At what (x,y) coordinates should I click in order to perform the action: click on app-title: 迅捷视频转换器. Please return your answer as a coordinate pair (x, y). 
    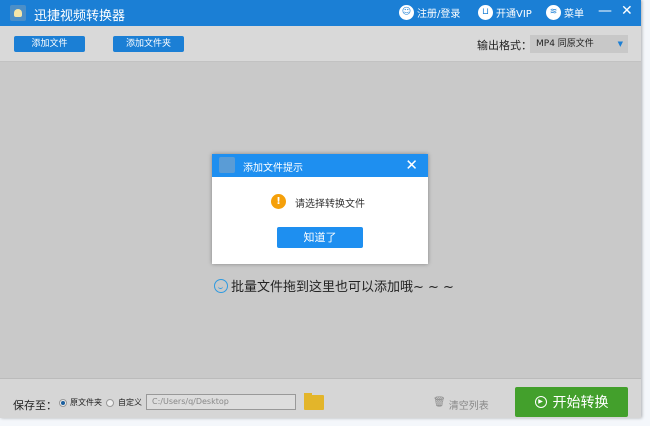
    Looking at the image, I should click on (80, 16).